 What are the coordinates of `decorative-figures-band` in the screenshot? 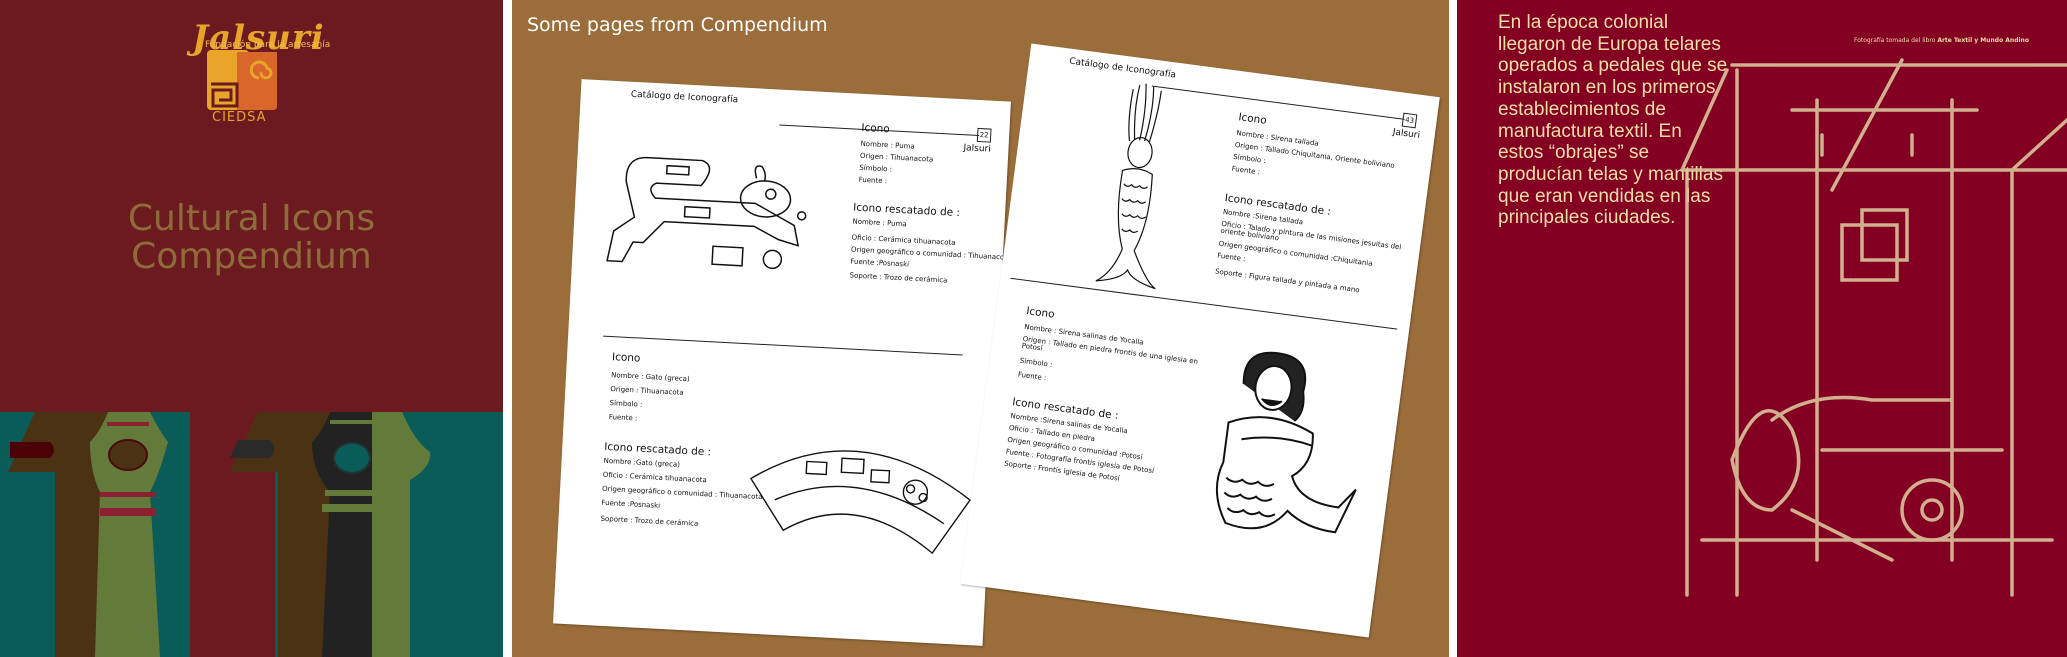 It's located at (251, 534).